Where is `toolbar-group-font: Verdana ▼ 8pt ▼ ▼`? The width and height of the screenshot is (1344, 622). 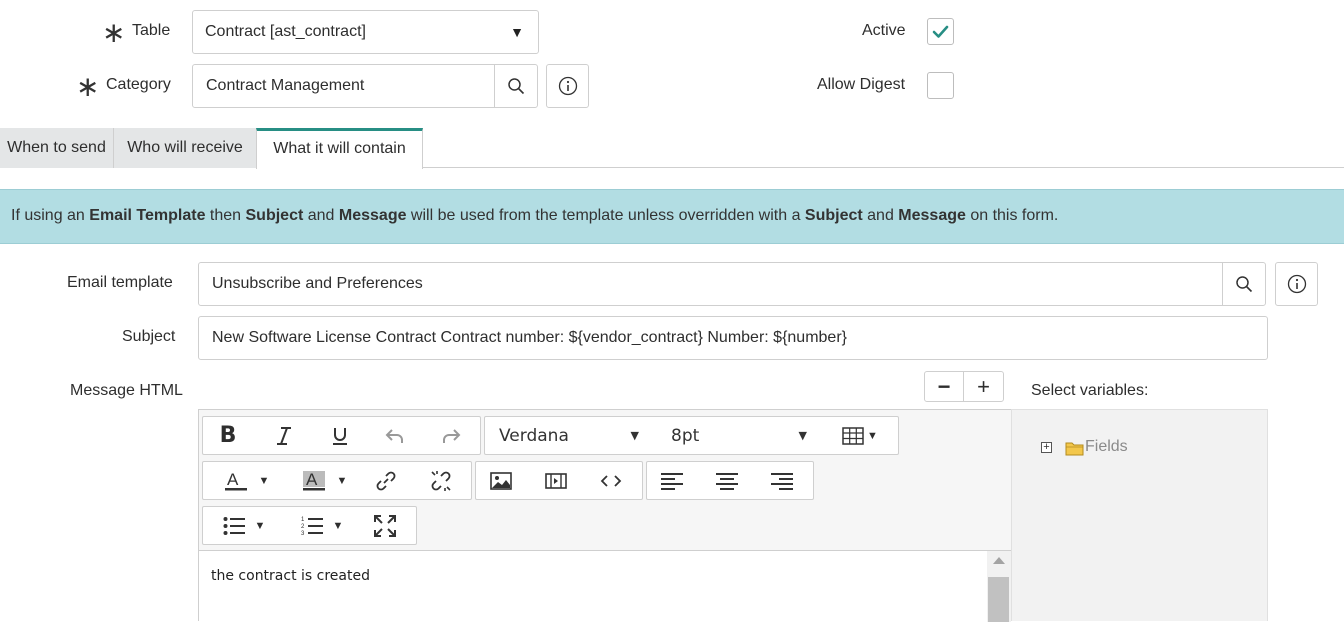
toolbar-group-font: Verdana ▼ 8pt ▼ ▼ is located at coordinates (691, 435).